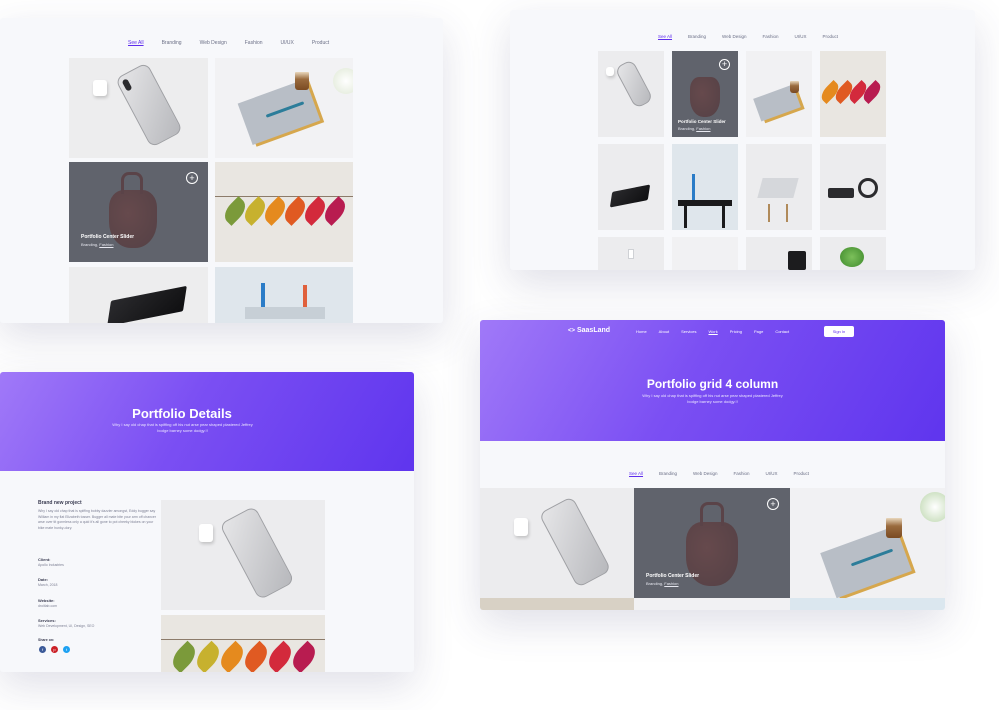 This screenshot has width=999, height=710. Describe the element at coordinates (712, 331) in the screenshot. I see `nav-work: Work` at that location.